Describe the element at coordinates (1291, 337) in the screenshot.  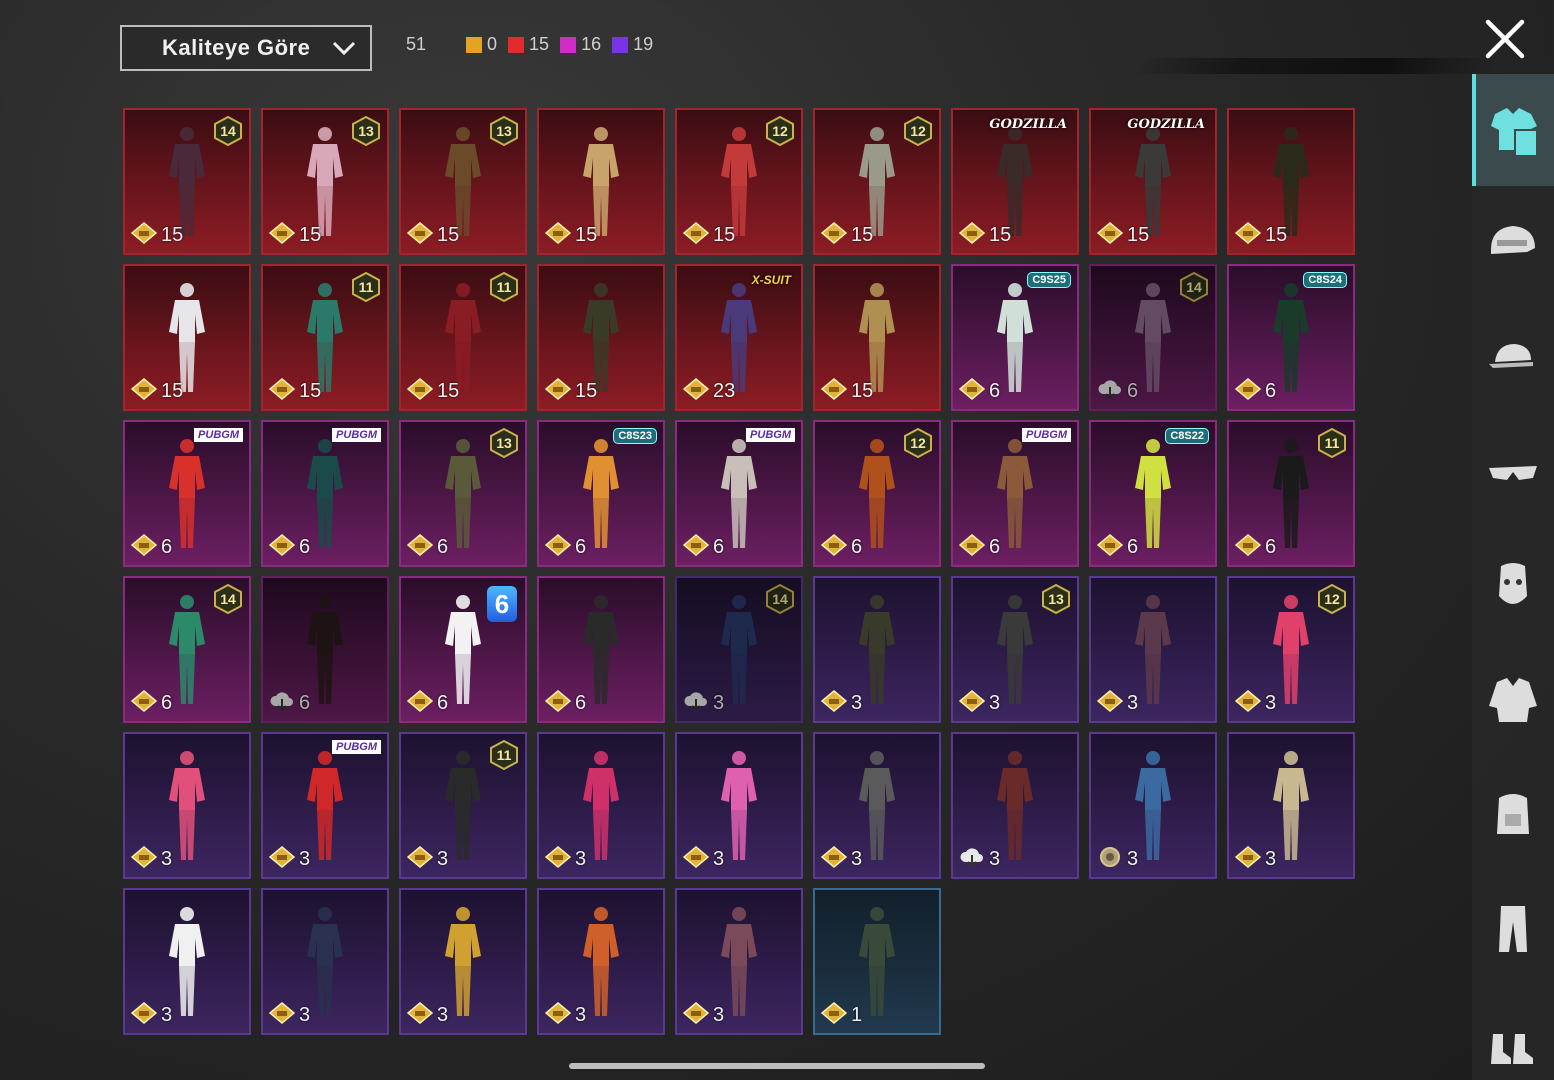
I see `outfit-card: C8S24 6` at that location.